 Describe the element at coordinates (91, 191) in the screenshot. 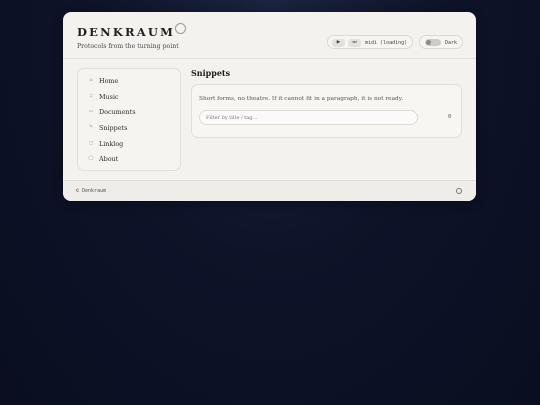

I see `copyright-text: © Denkraum` at that location.